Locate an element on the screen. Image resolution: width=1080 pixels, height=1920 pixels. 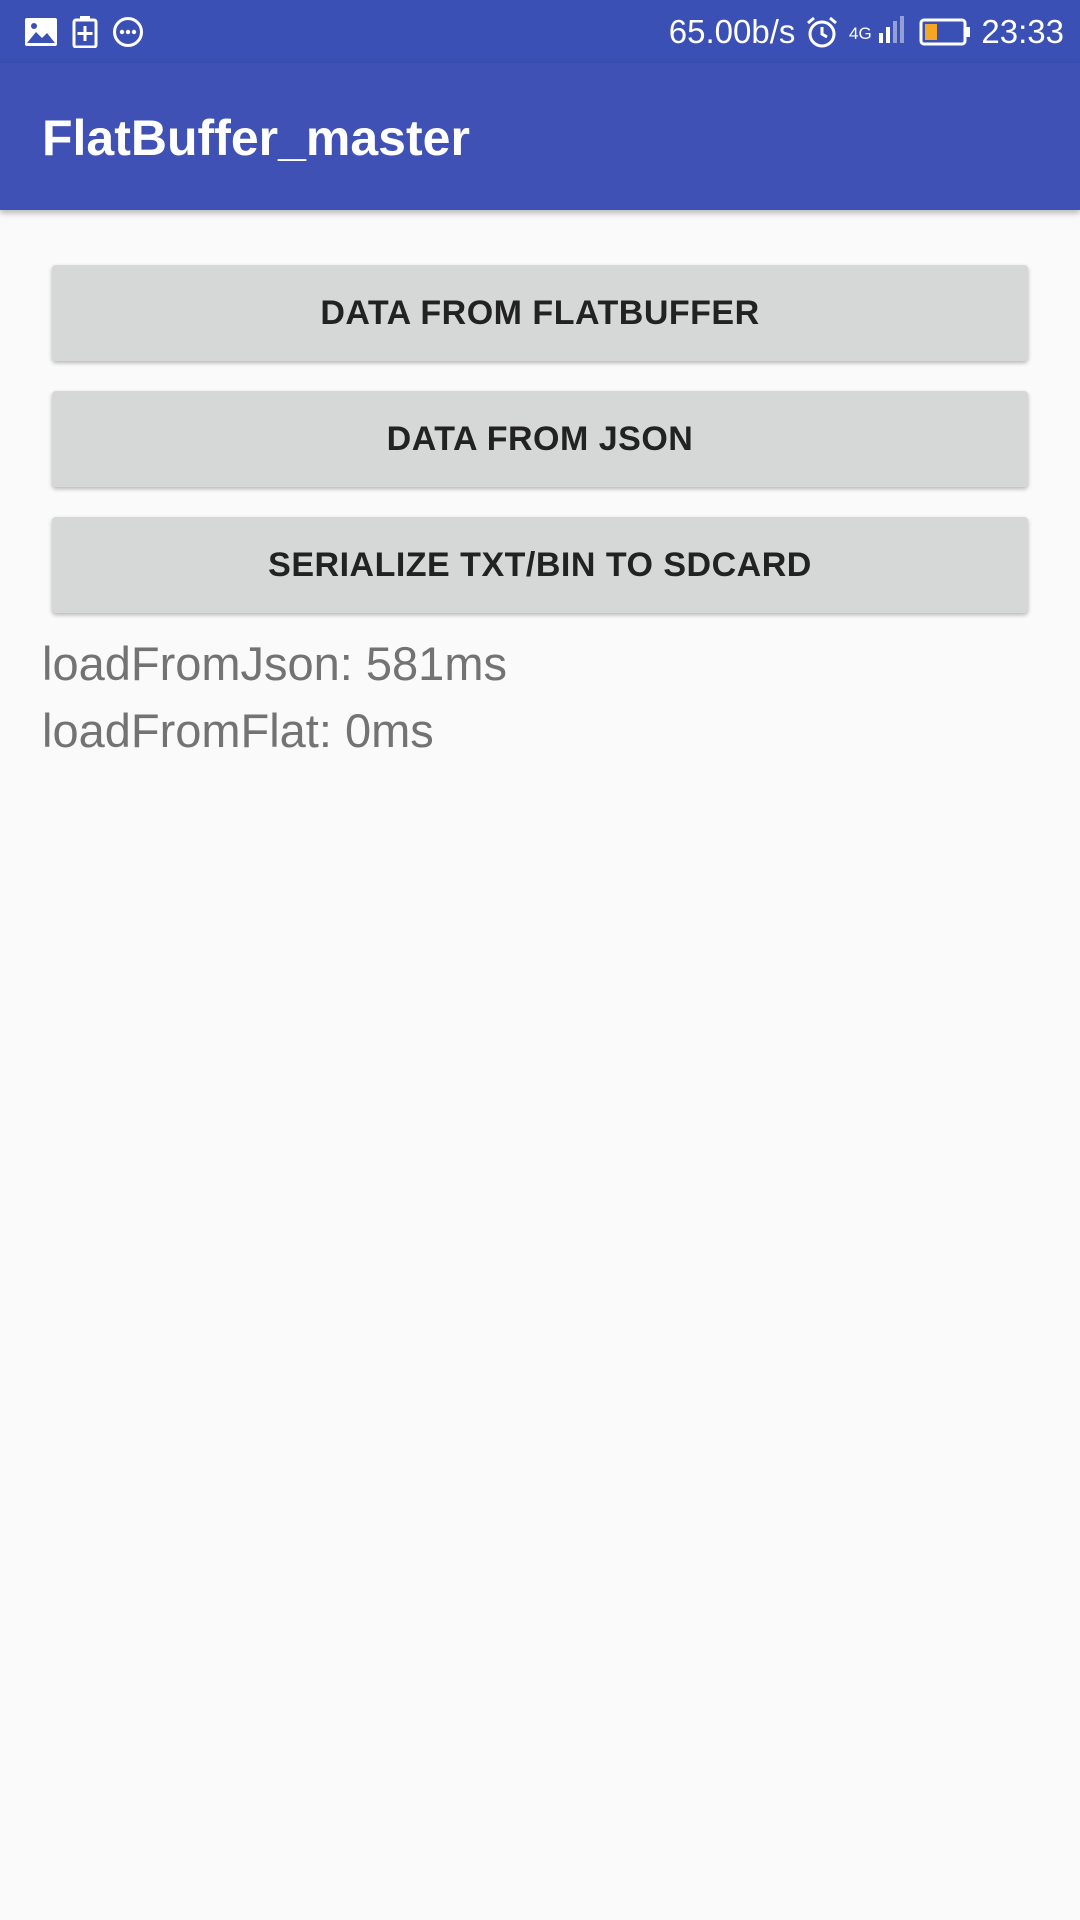
battery-icon is located at coordinates (945, 32).